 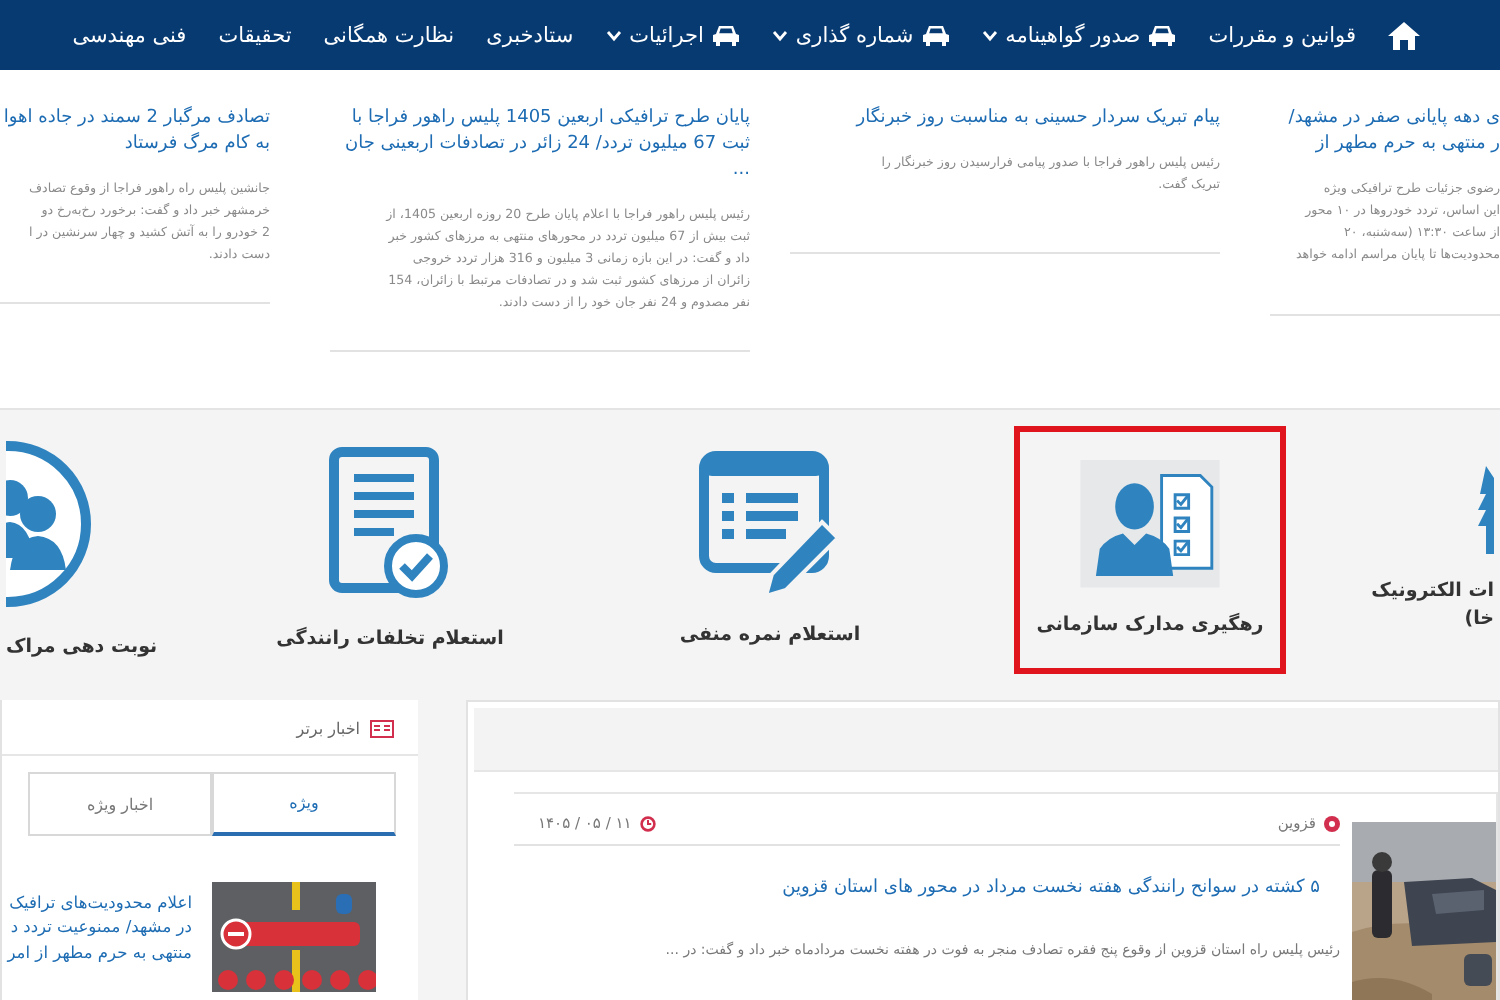 What do you see at coordinates (389, 35) in the screenshot?
I see `nav-link: نظارت همگانی` at bounding box center [389, 35].